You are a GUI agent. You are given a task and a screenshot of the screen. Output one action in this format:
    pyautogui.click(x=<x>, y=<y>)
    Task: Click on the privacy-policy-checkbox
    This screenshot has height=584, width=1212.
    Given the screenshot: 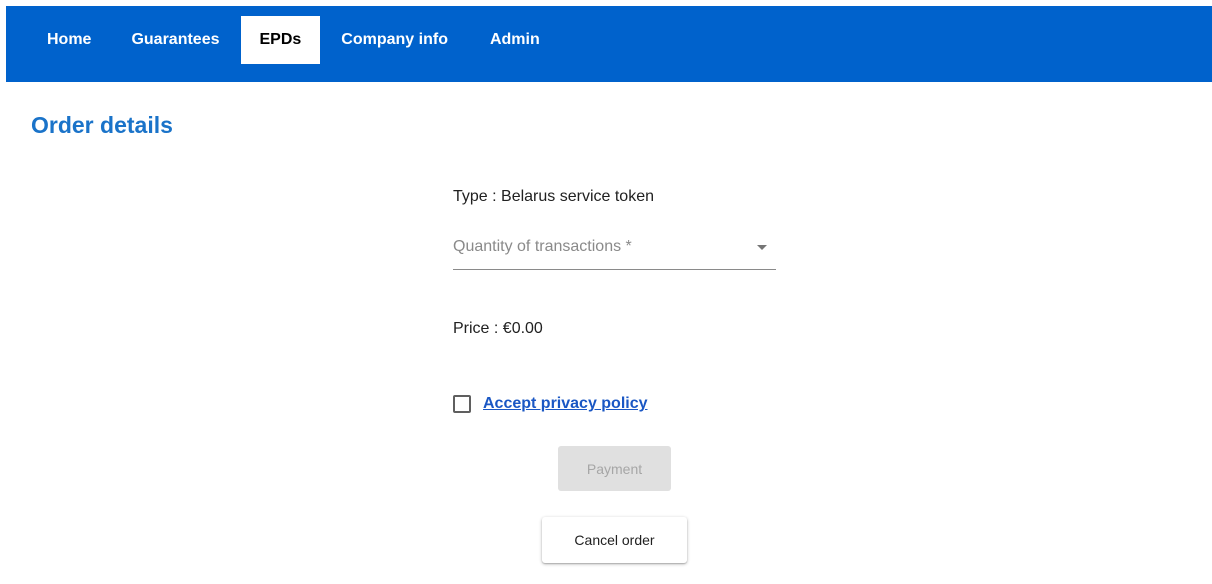 What is the action you would take?
    pyautogui.click(x=462, y=404)
    